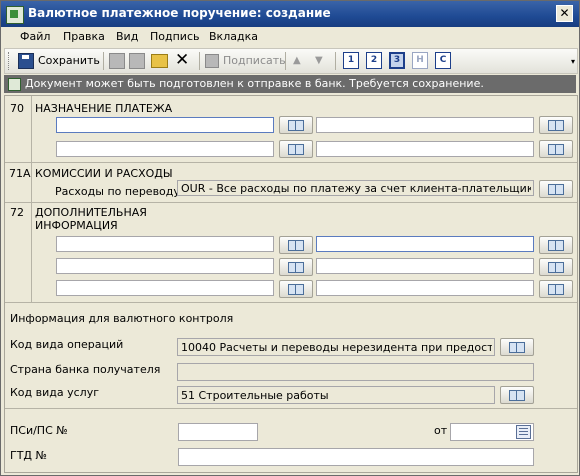 The width and height of the screenshot is (580, 476). I want to click on toolbar: Сохранить ✕ Подписать ▲ ▼ 1 2 3 H C ▾, so click(291, 61).